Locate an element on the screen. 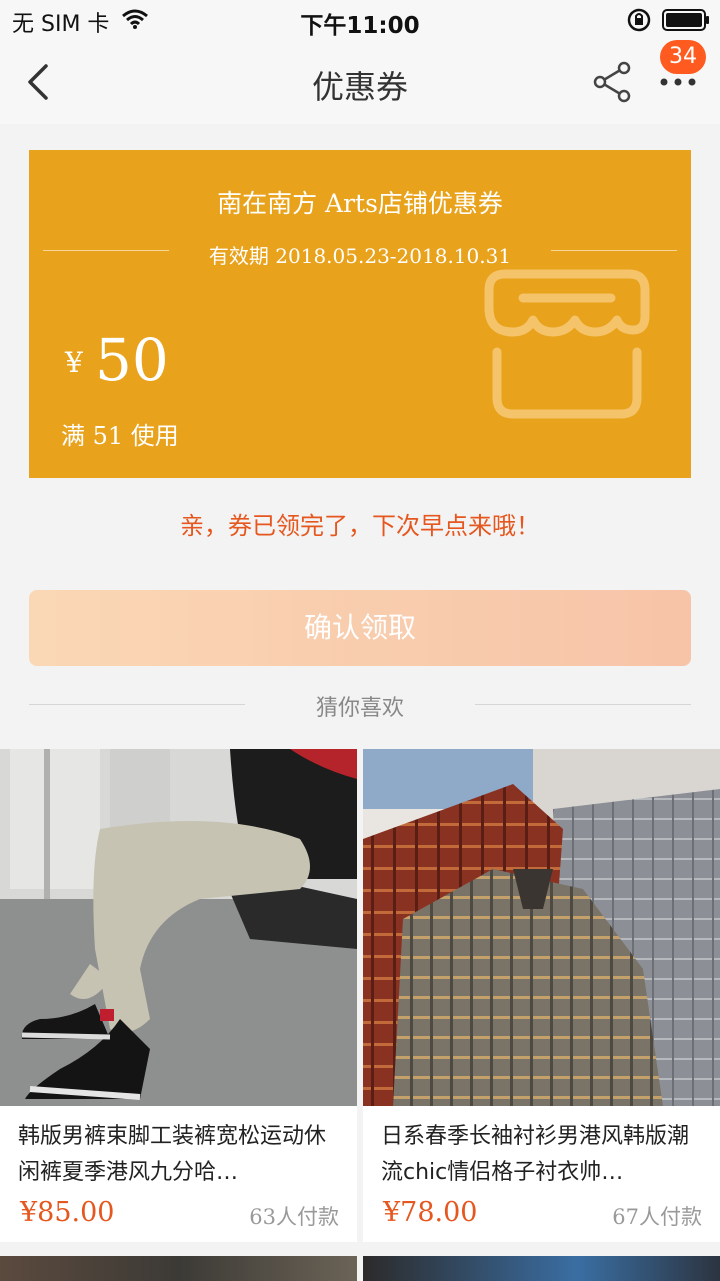 The height and width of the screenshot is (1281, 720). status-bar: 无 SIM 卡 下午11:00 is located at coordinates (360, 20).